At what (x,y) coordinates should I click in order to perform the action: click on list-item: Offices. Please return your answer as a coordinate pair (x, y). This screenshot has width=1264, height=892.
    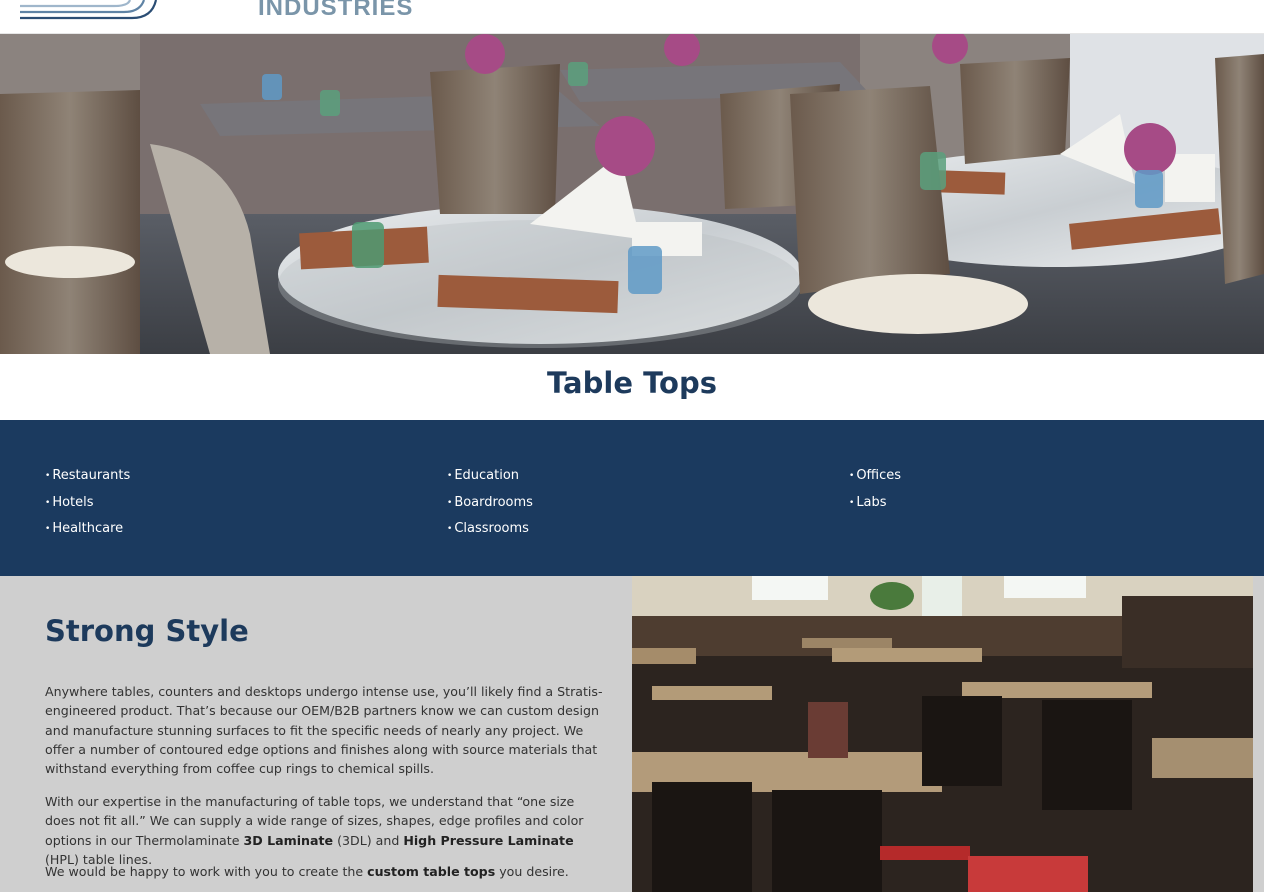
    Looking at the image, I should click on (875, 476).